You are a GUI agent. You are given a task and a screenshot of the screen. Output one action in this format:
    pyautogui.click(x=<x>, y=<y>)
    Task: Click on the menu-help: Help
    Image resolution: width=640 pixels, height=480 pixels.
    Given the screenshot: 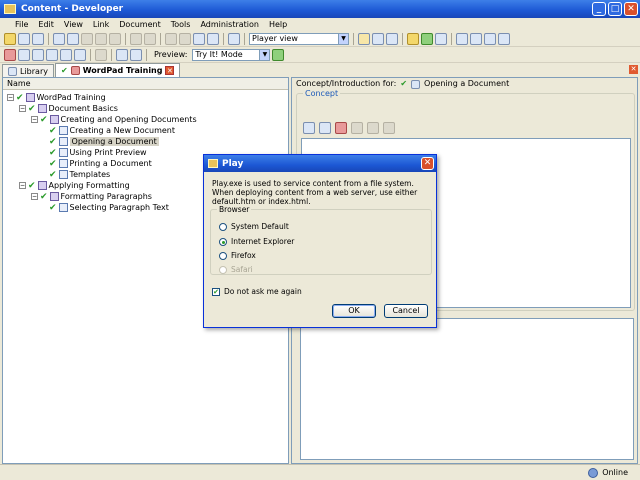 What is the action you would take?
    pyautogui.click(x=278, y=24)
    